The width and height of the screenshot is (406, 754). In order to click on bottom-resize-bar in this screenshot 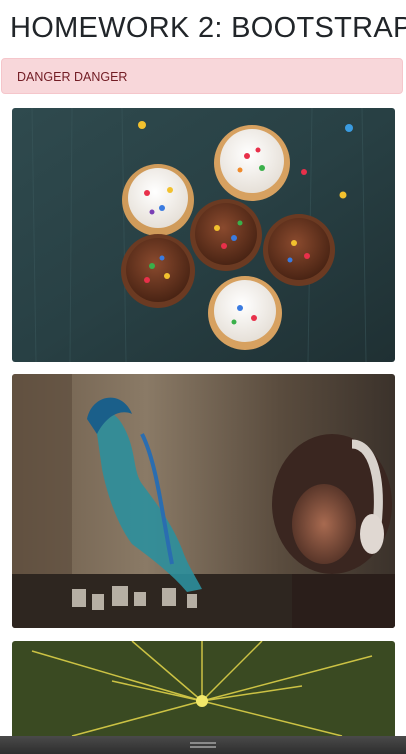, I will do `click(203, 745)`.